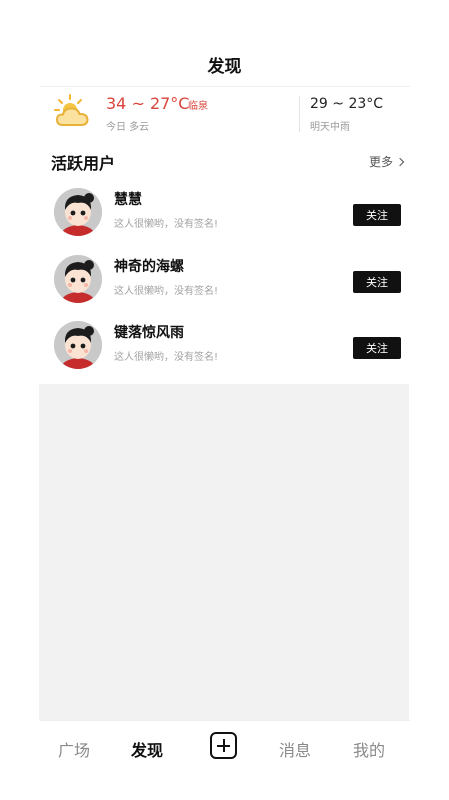 This screenshot has height=800, width=449. Describe the element at coordinates (225, 115) in the screenshot. I see `weather-card: 34 ~ 27°C 临泉 今日 多云 29 ~ 23°C 明天中雨` at that location.